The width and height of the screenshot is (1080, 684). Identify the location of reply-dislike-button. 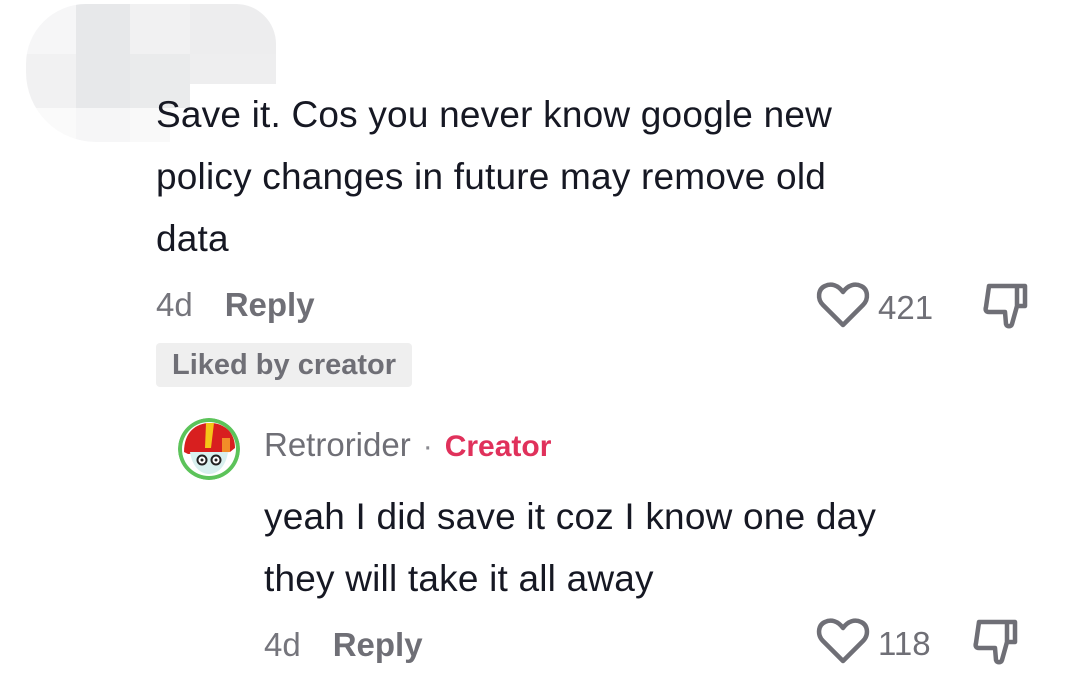
(996, 643).